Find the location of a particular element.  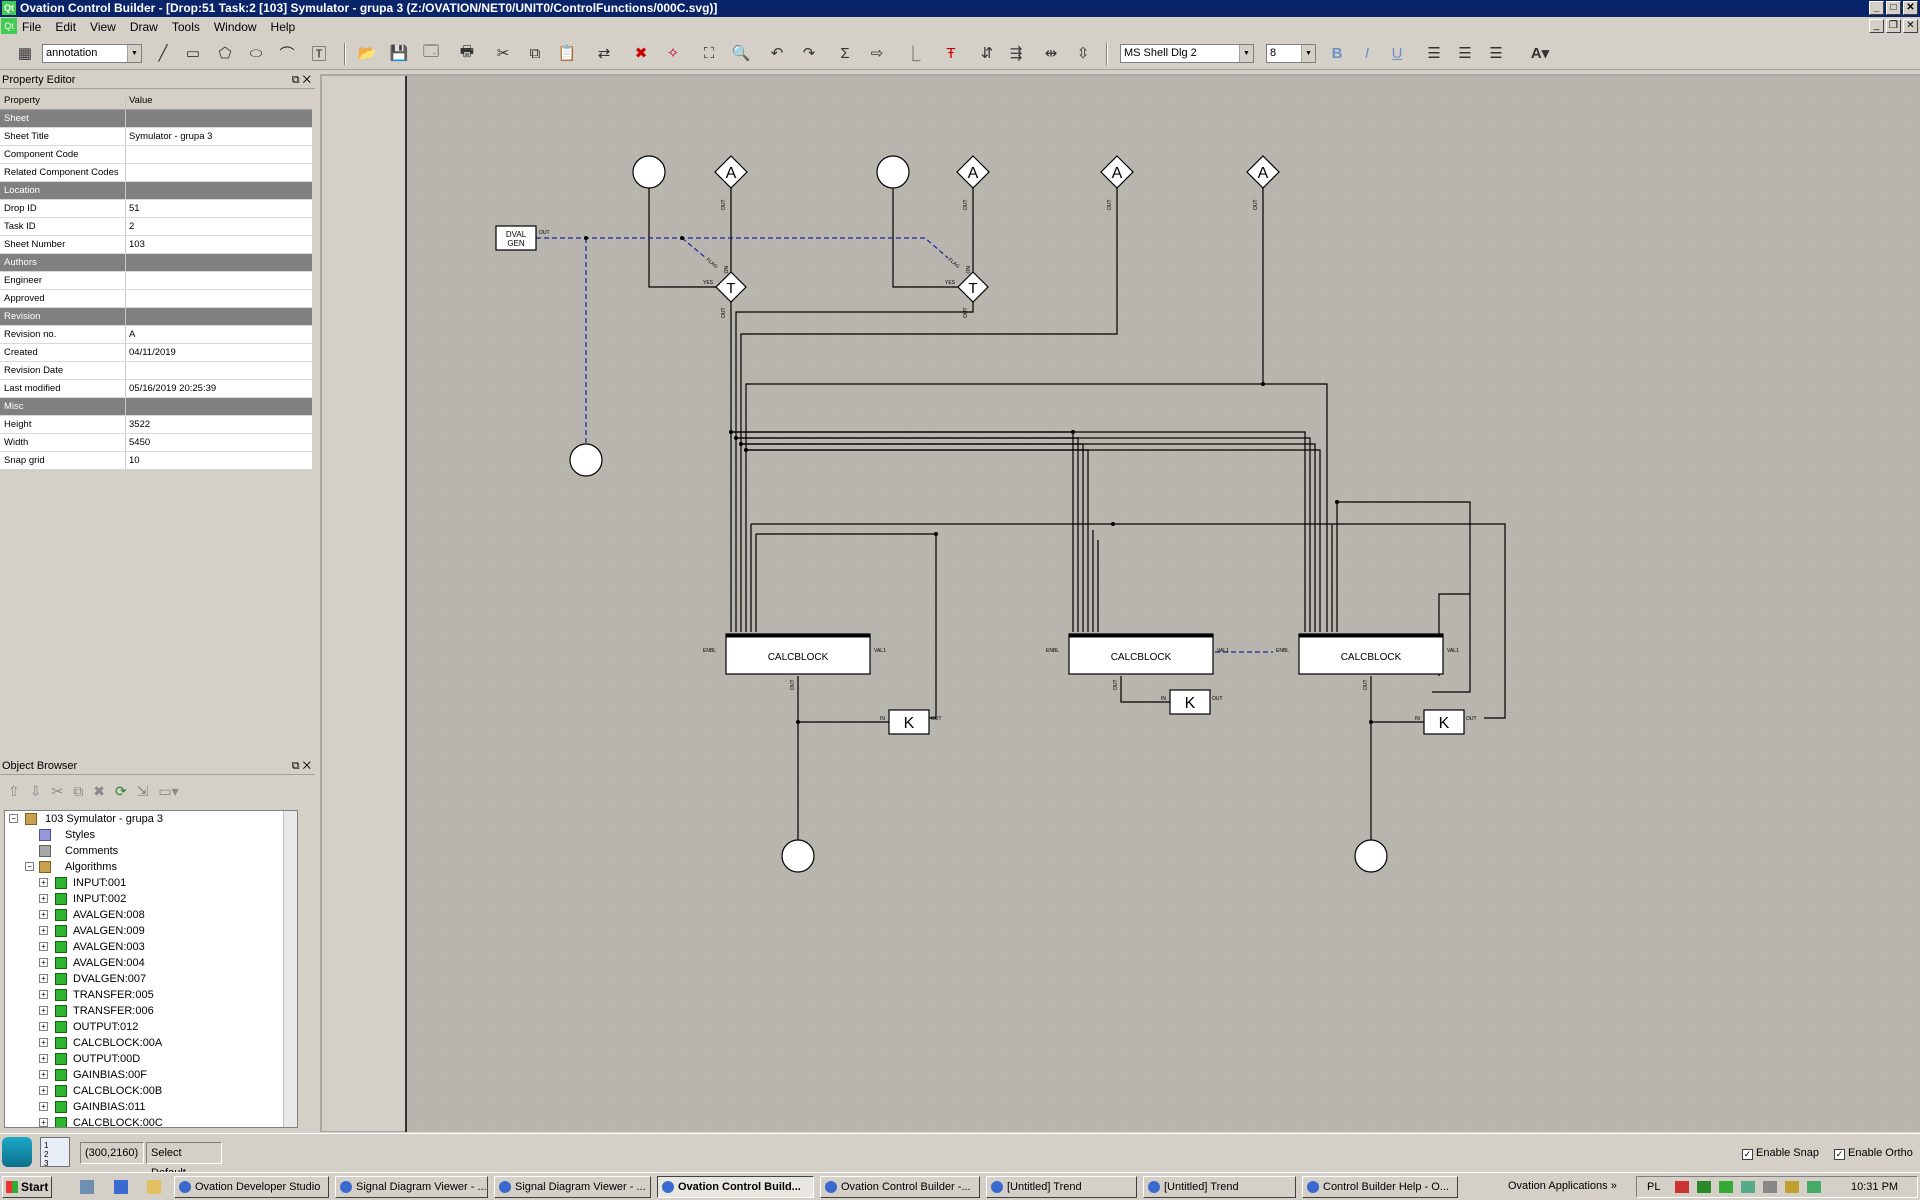

sigma-icon: Σ is located at coordinates (845, 53).